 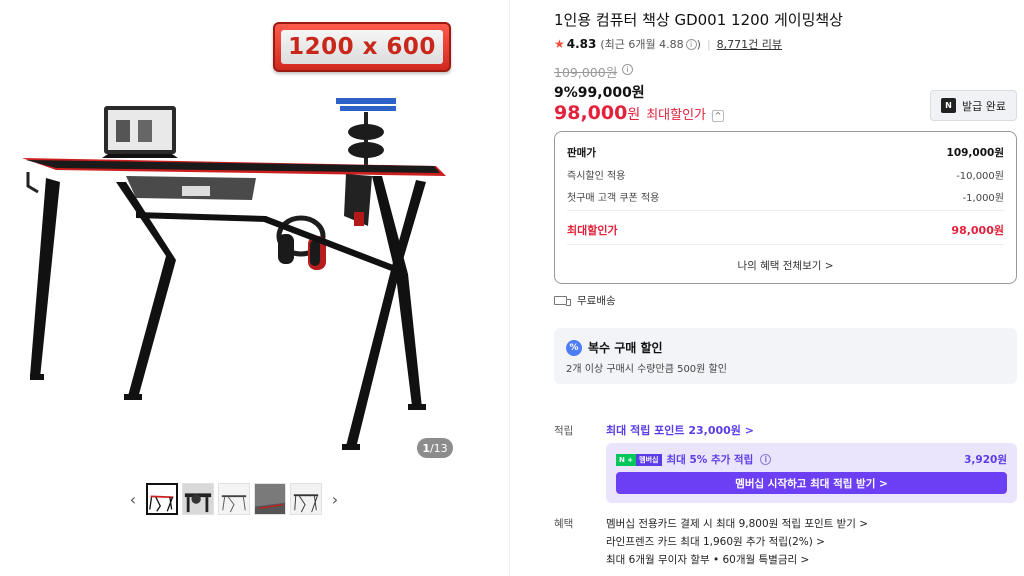 I want to click on discount-price: 99,000원, so click(x=611, y=93).